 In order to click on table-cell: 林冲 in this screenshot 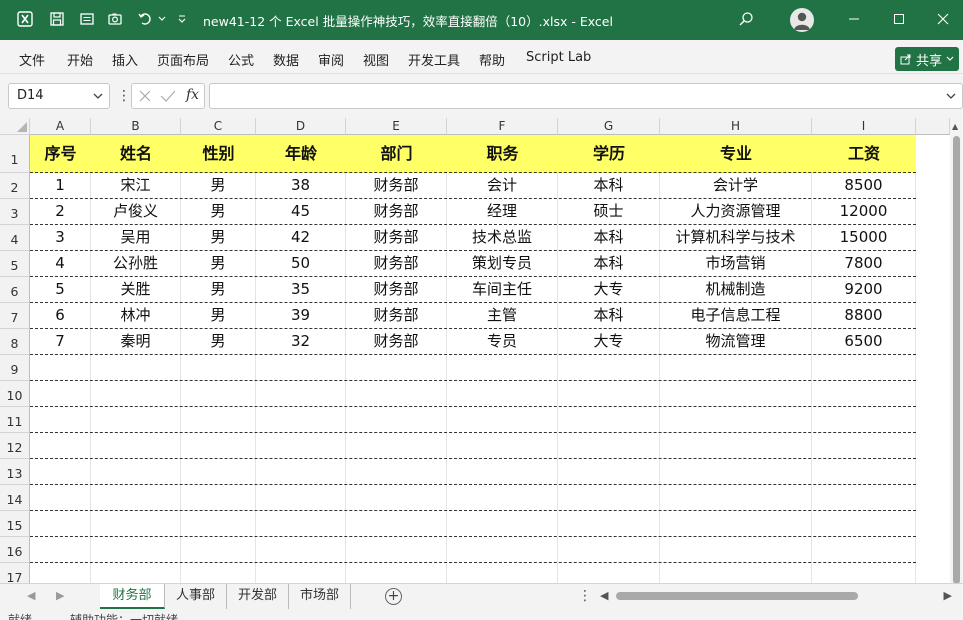, I will do `click(136, 315)`.